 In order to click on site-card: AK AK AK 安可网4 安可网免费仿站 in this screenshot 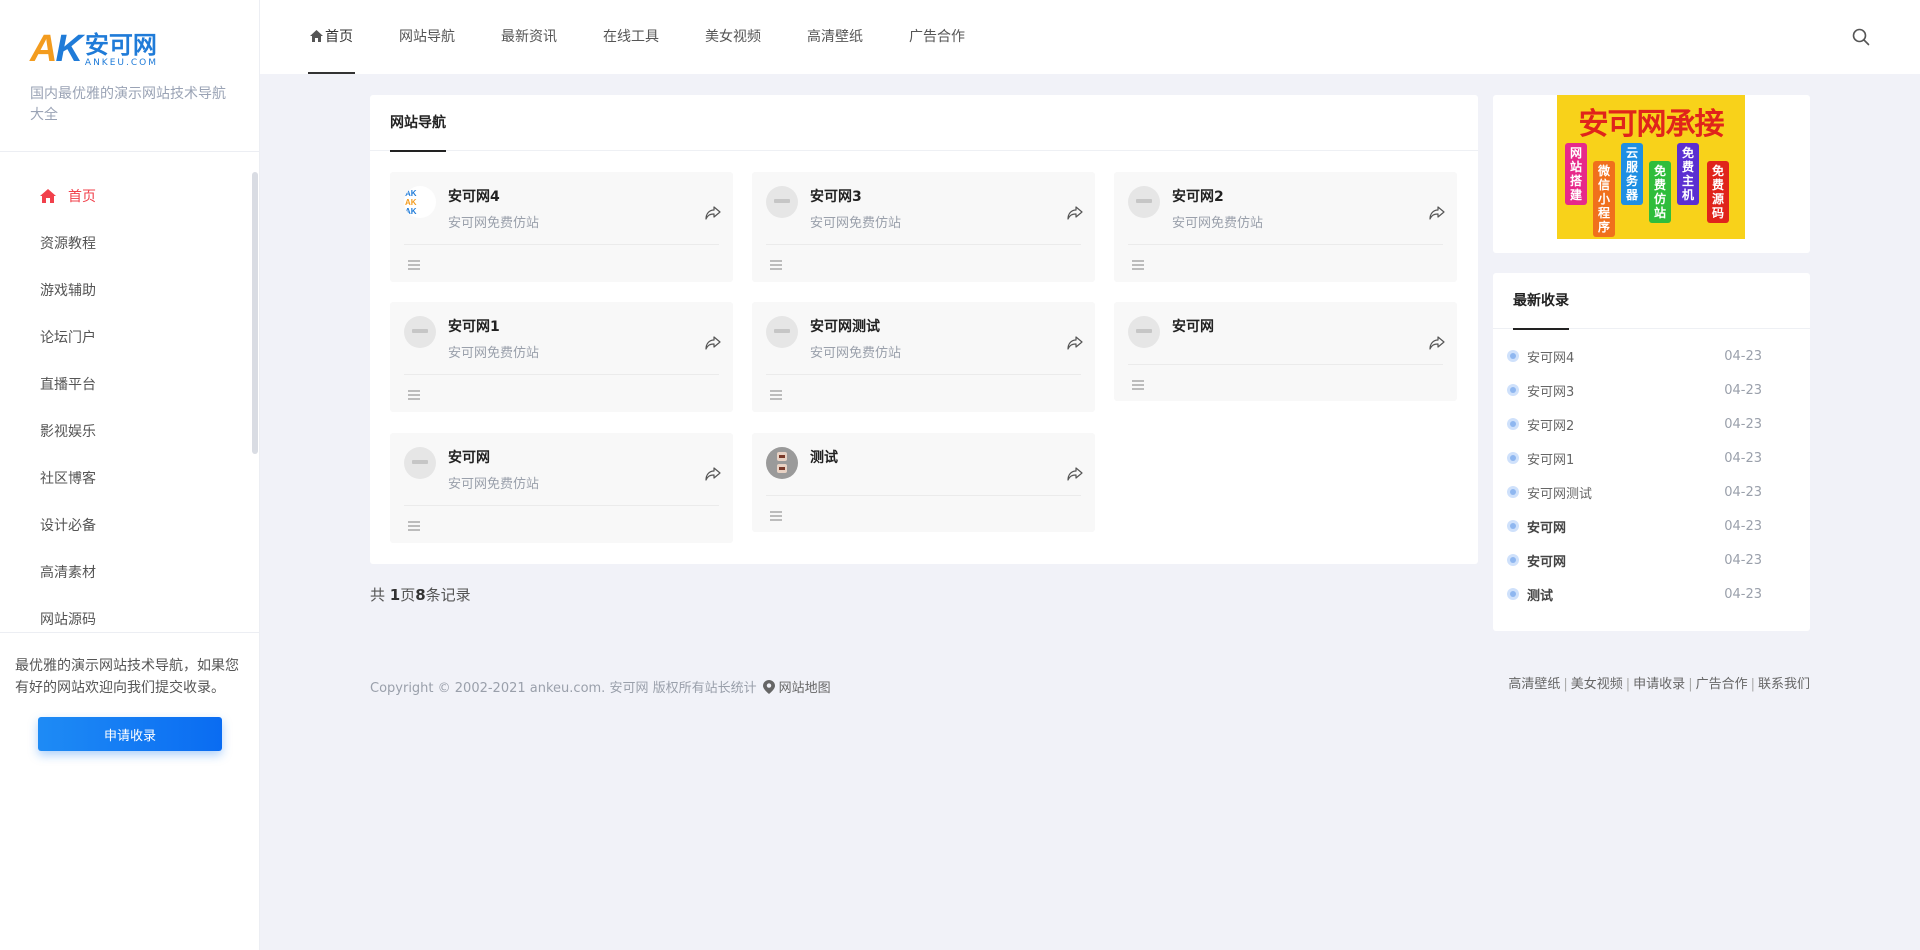, I will do `click(561, 227)`.